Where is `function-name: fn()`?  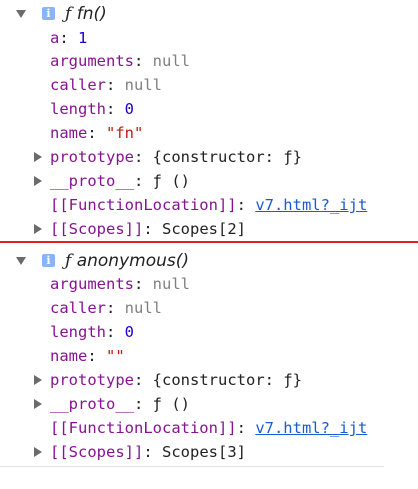
function-name: fn() is located at coordinates (91, 14).